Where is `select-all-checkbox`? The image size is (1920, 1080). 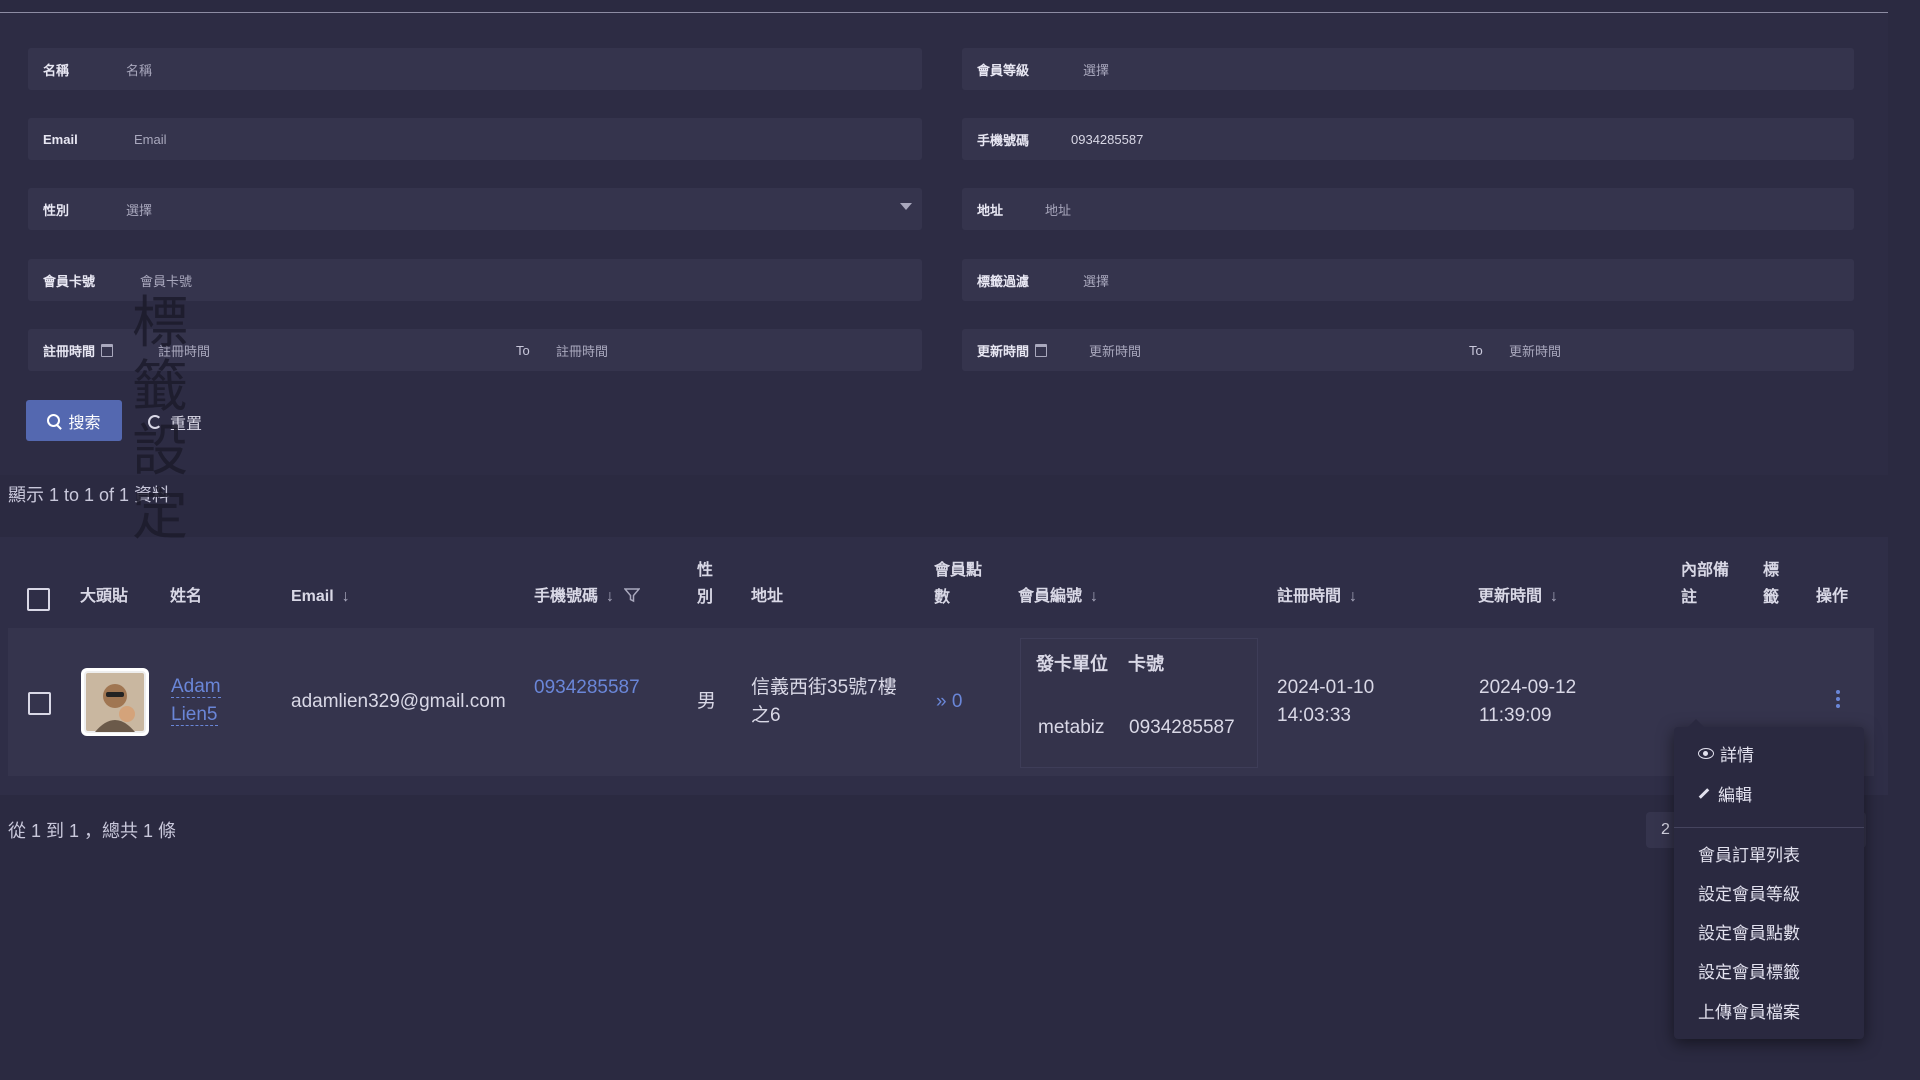 select-all-checkbox is located at coordinates (38, 599).